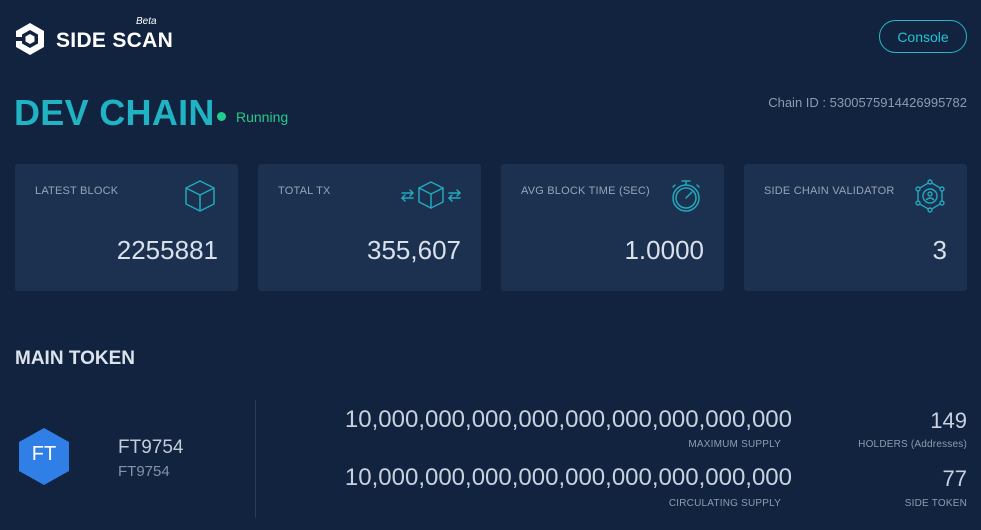 This screenshot has height=530, width=981. What do you see at coordinates (568, 419) in the screenshot?
I see `max-supply-value: 10,000,000,000,000,000,000,000,000,000` at bounding box center [568, 419].